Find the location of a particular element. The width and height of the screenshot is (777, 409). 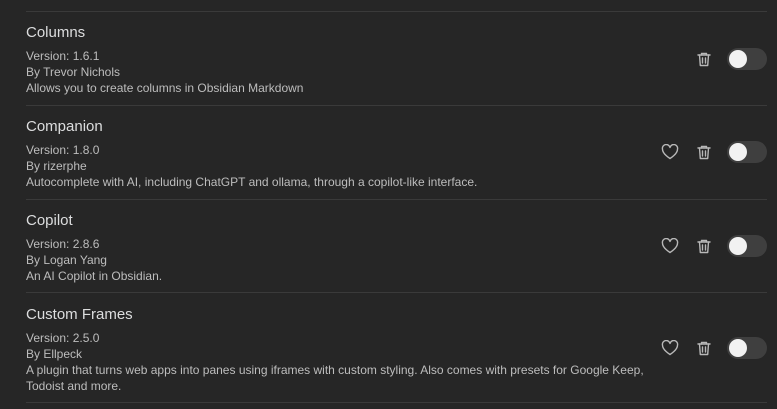

plugin-name: Copilot is located at coordinates (49, 220).